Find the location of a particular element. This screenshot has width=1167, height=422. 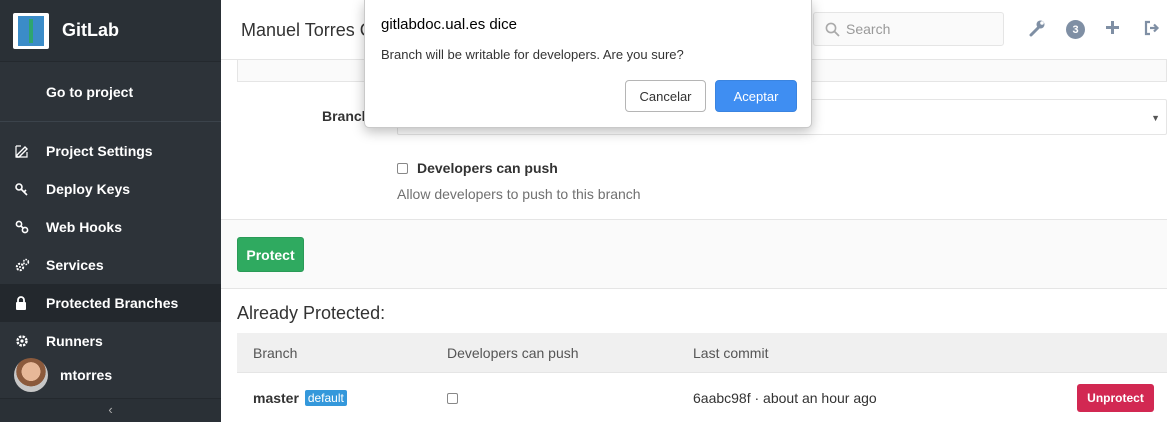

sidebar-item-web-hooks: Web Hooks is located at coordinates (110, 227).